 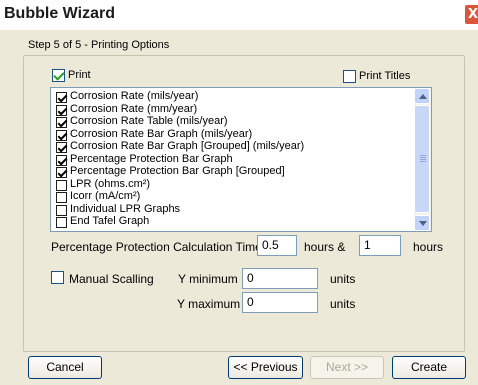 I want to click on scroll-down-button, so click(x=422, y=223).